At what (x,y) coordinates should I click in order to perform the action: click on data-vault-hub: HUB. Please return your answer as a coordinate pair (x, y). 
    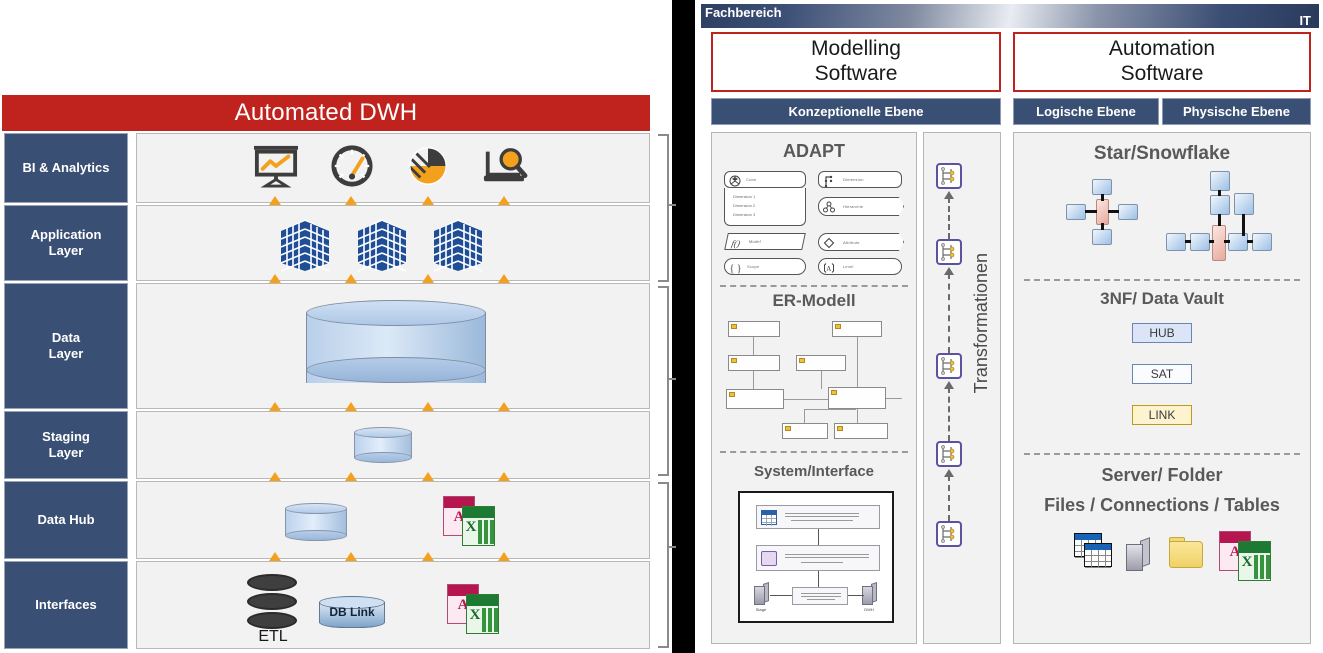
    Looking at the image, I should click on (1162, 333).